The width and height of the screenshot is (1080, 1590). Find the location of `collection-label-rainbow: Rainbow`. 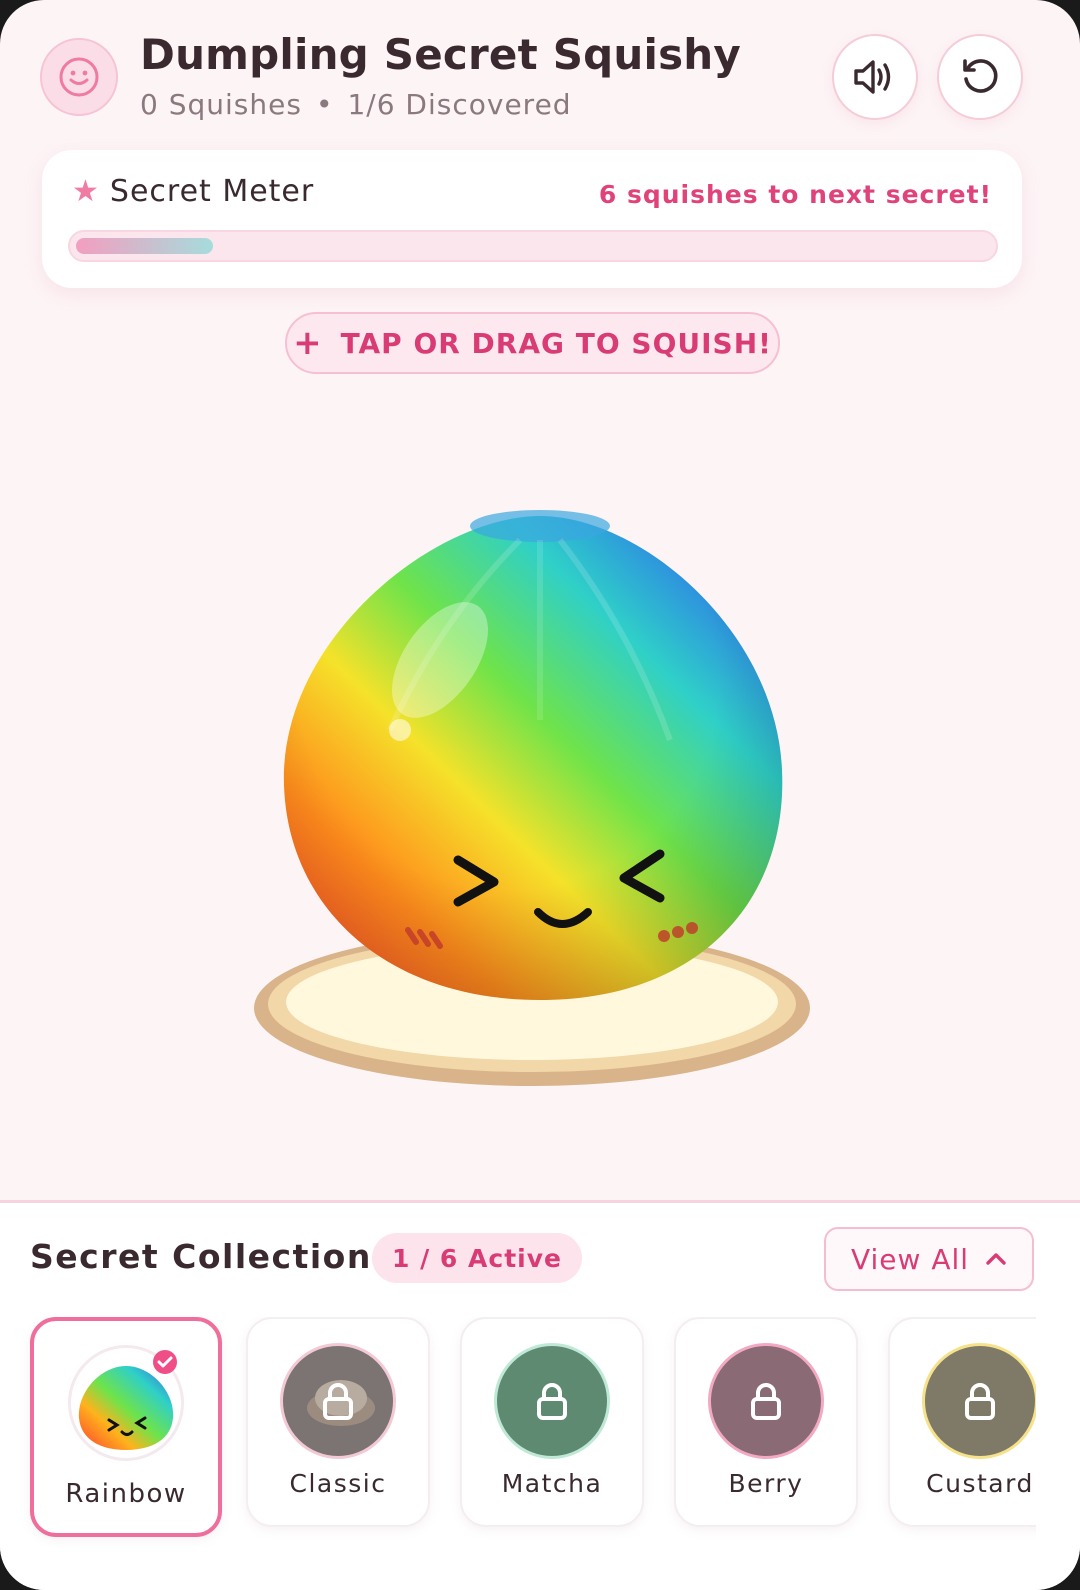

collection-label-rainbow: Rainbow is located at coordinates (126, 1494).